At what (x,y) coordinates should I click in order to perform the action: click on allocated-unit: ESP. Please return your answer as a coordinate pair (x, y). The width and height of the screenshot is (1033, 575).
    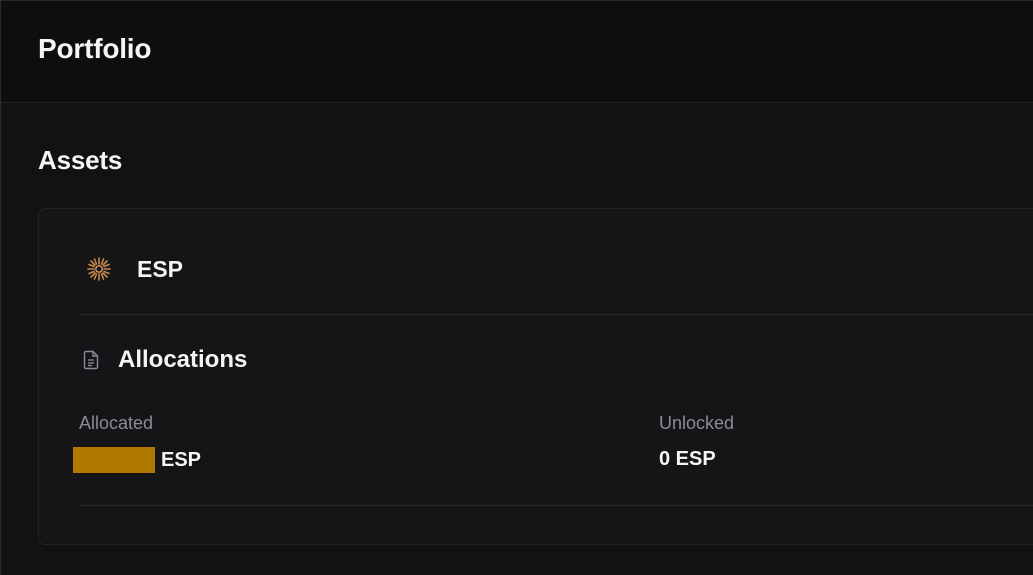
    Looking at the image, I should click on (181, 460).